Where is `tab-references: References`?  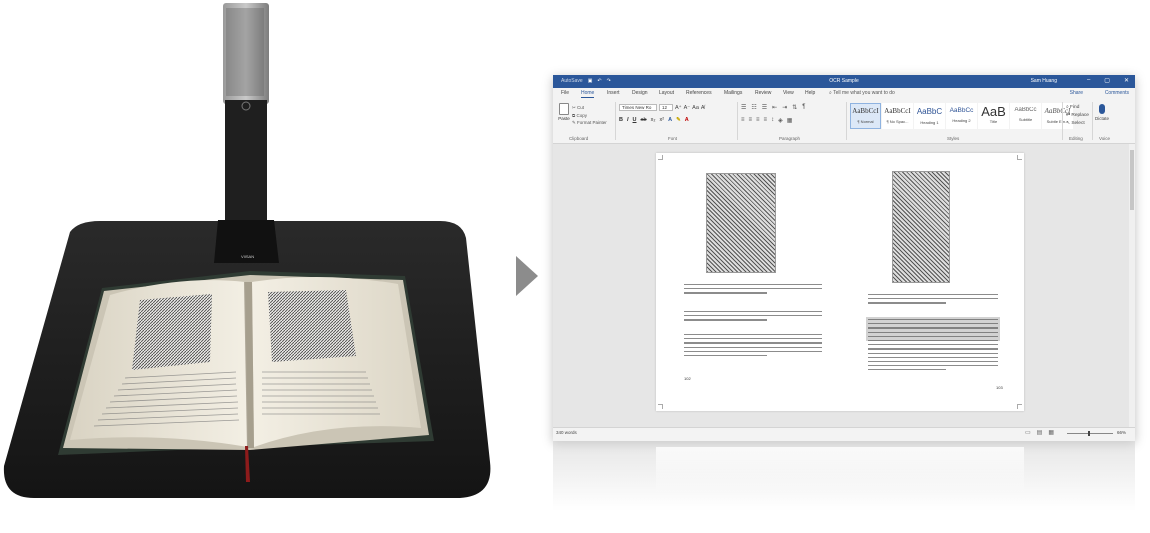 tab-references: References is located at coordinates (699, 93).